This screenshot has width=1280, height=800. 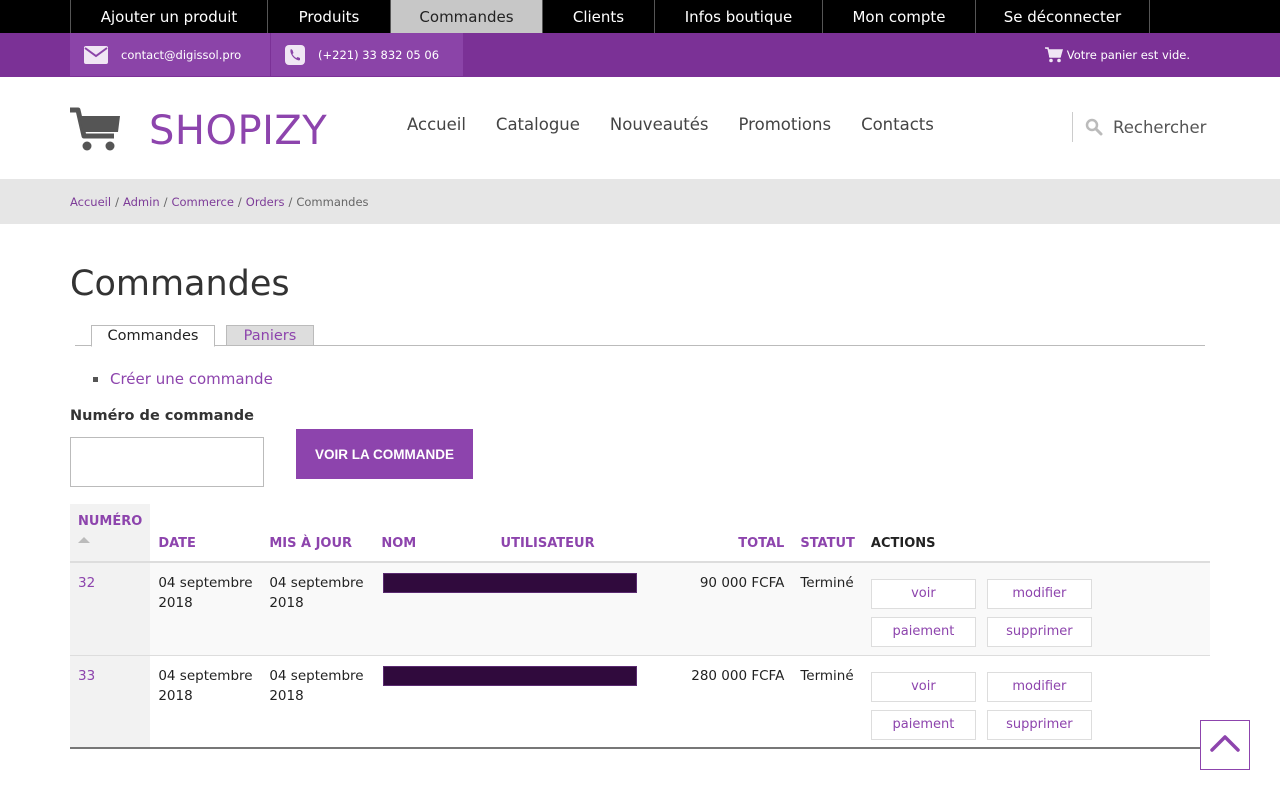 I want to click on breadcrumb-orders: Orders, so click(x=265, y=202).